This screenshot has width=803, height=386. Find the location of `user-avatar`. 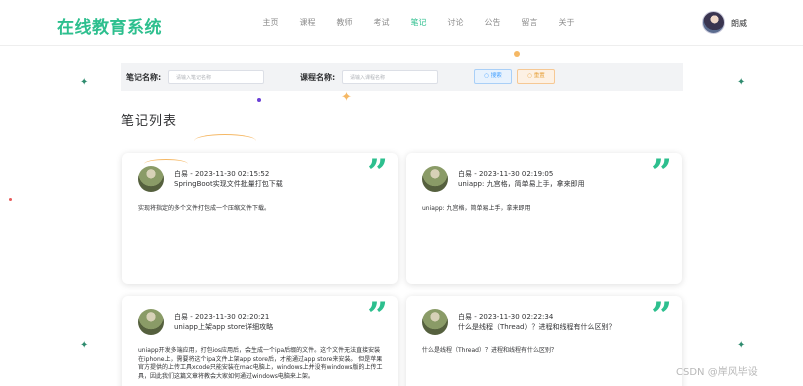

user-avatar is located at coordinates (713, 22).